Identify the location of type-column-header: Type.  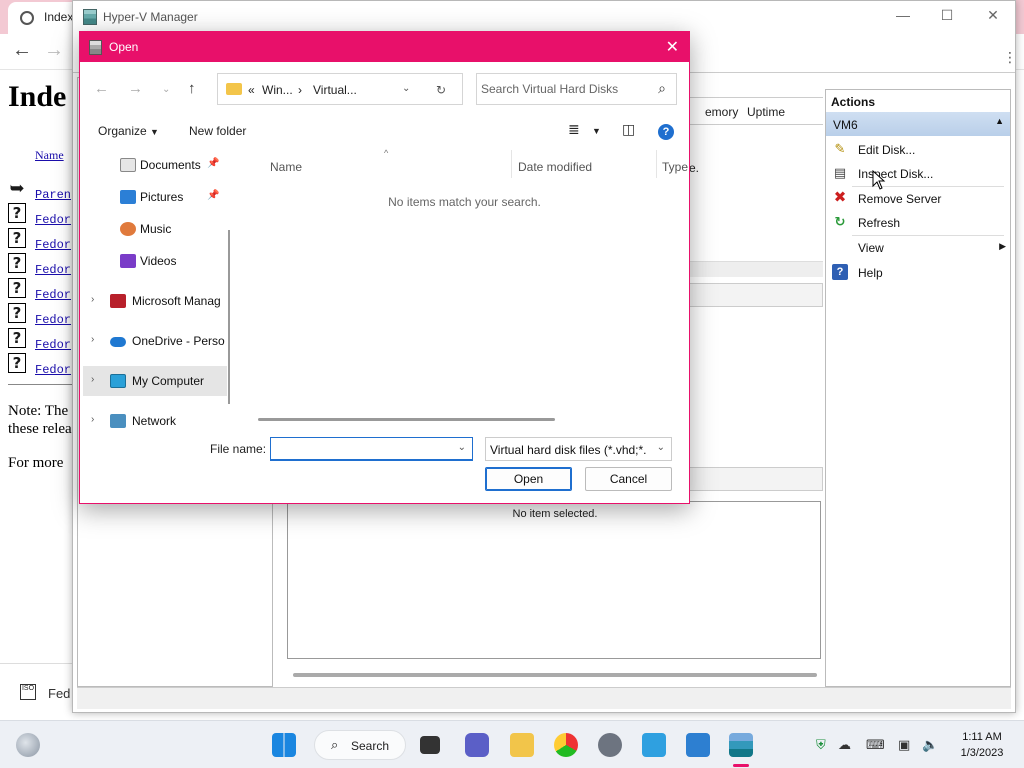
(675, 167).